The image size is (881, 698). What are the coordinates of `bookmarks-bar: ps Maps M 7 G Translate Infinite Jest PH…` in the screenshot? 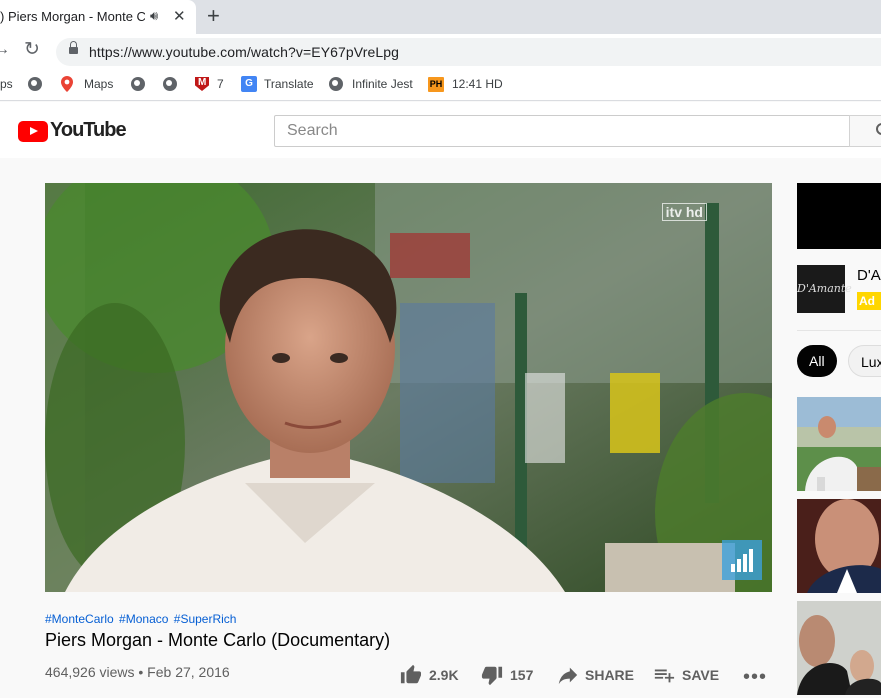 It's located at (440, 85).